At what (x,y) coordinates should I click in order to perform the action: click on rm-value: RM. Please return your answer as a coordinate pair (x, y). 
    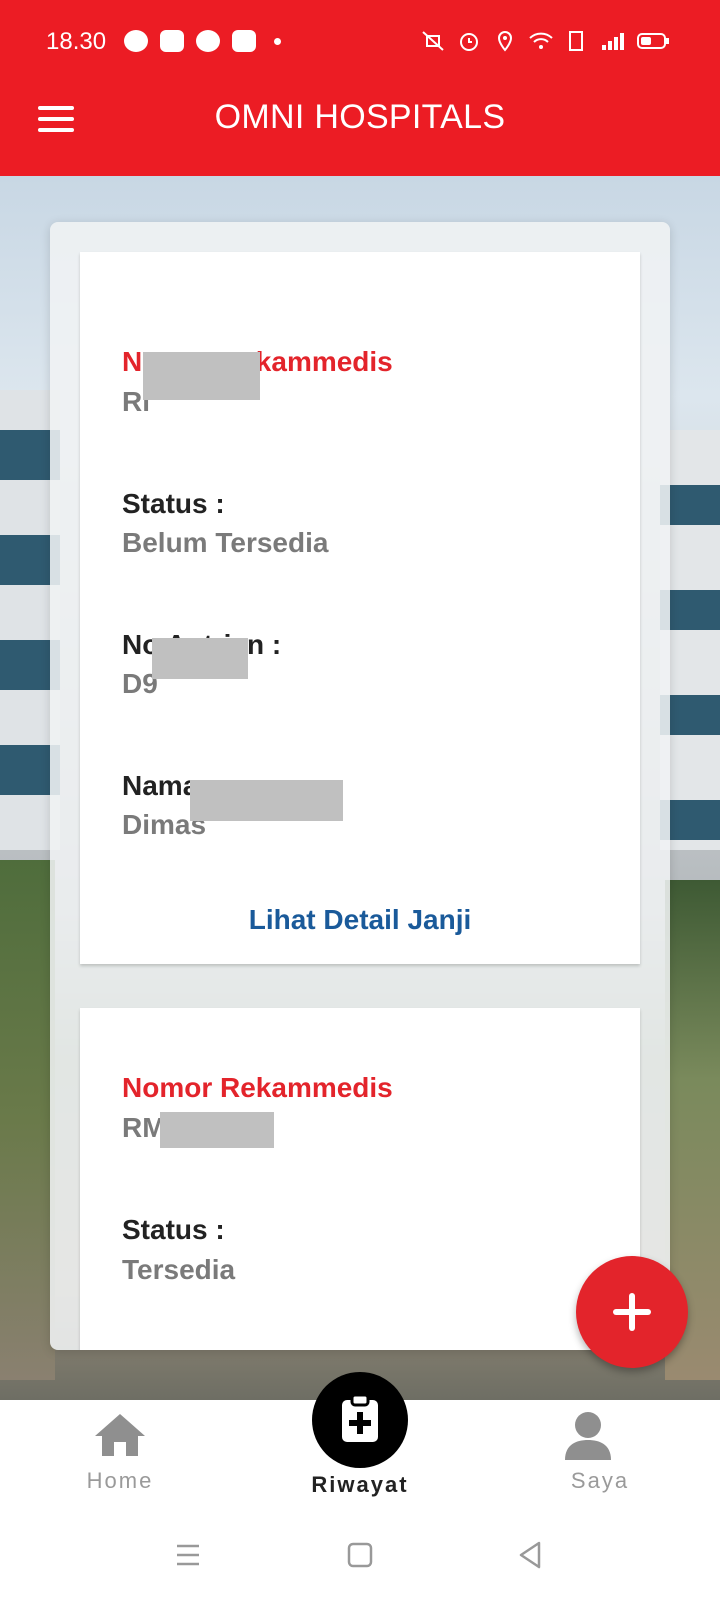
    Looking at the image, I should click on (144, 1127).